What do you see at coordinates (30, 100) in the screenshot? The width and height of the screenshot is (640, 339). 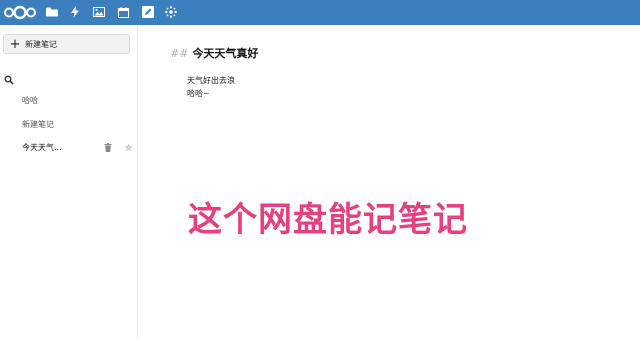 I see `note-title: 哈哈` at bounding box center [30, 100].